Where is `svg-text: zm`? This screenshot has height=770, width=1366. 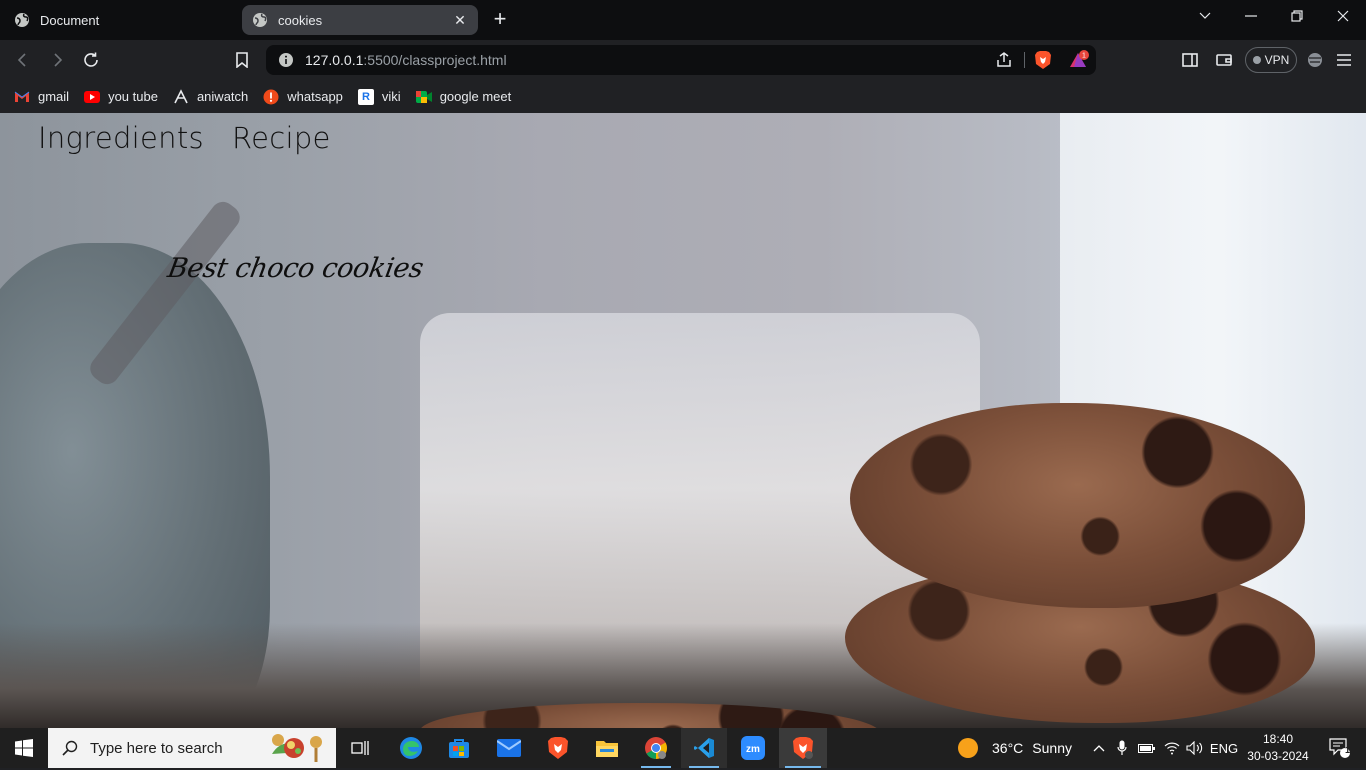
svg-text: zm is located at coordinates (753, 749).